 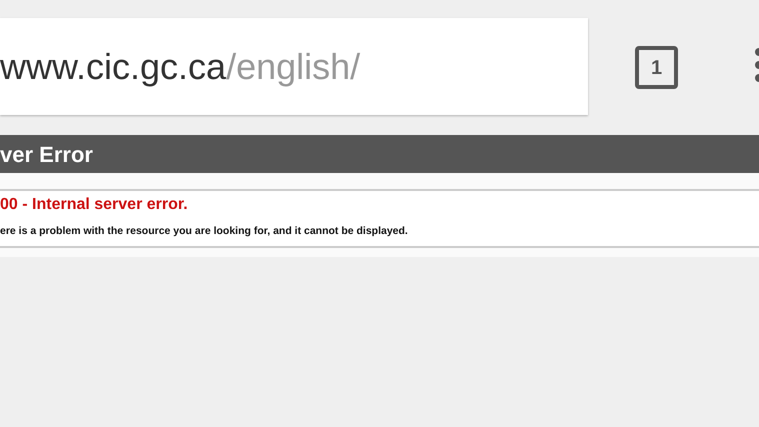 I want to click on tab-count-button: 1, so click(x=656, y=67).